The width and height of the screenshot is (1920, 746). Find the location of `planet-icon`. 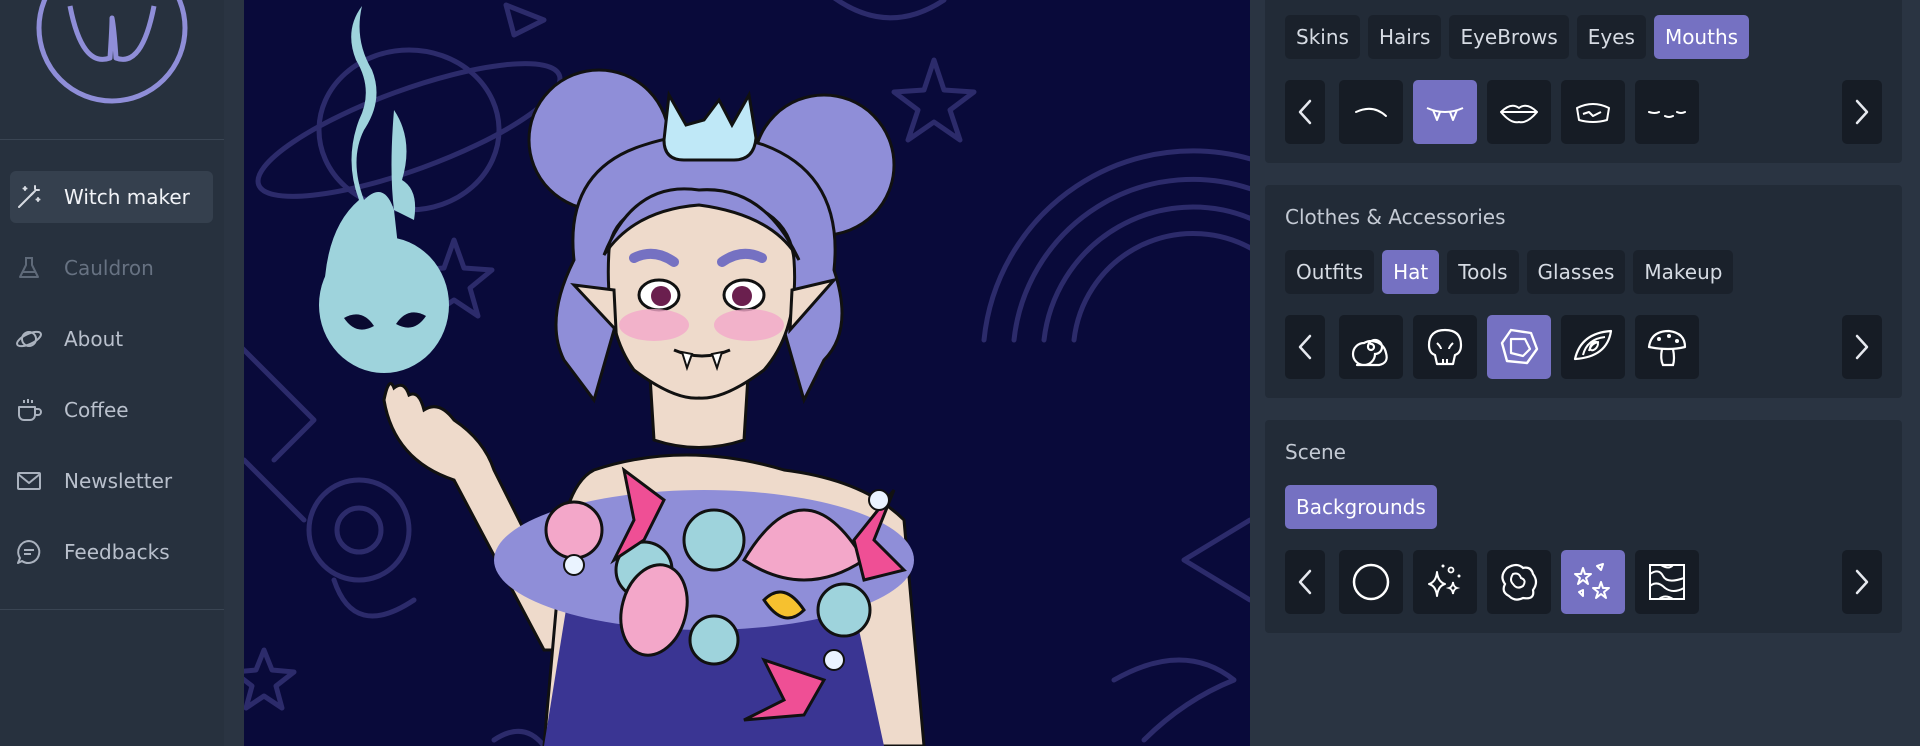

planet-icon is located at coordinates (29, 339).